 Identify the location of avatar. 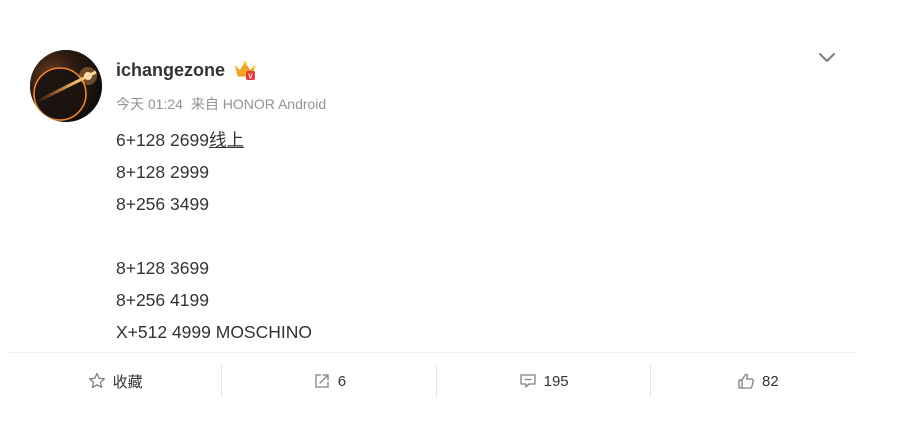
(66, 86).